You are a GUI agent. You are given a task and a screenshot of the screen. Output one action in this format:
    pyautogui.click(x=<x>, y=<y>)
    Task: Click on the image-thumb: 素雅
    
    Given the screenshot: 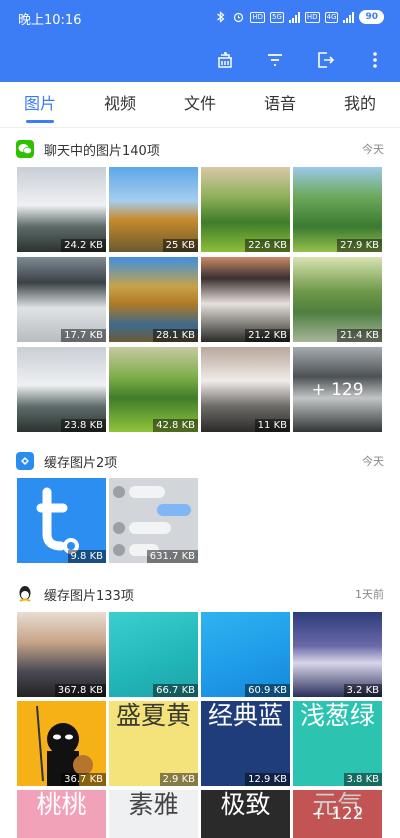 What is the action you would take?
    pyautogui.click(x=153, y=814)
    